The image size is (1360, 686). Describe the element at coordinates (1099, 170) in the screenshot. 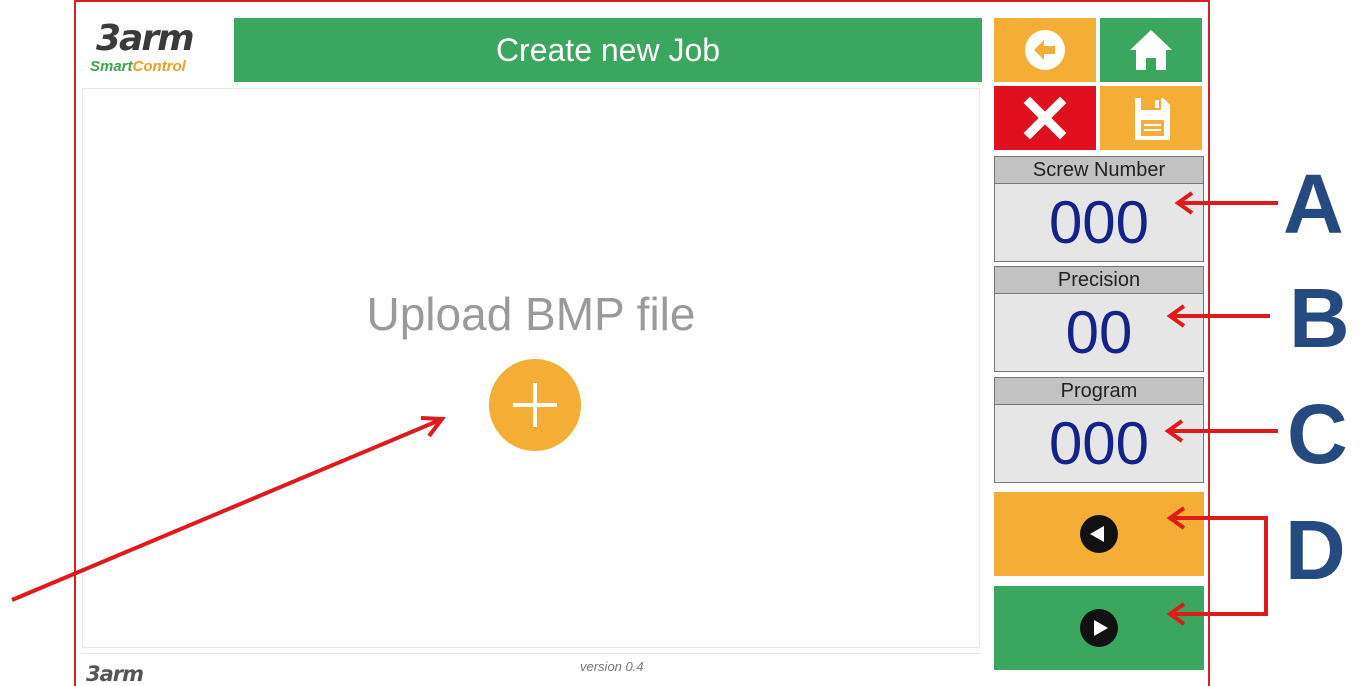

I see `screw-number-label: Screw Number` at that location.